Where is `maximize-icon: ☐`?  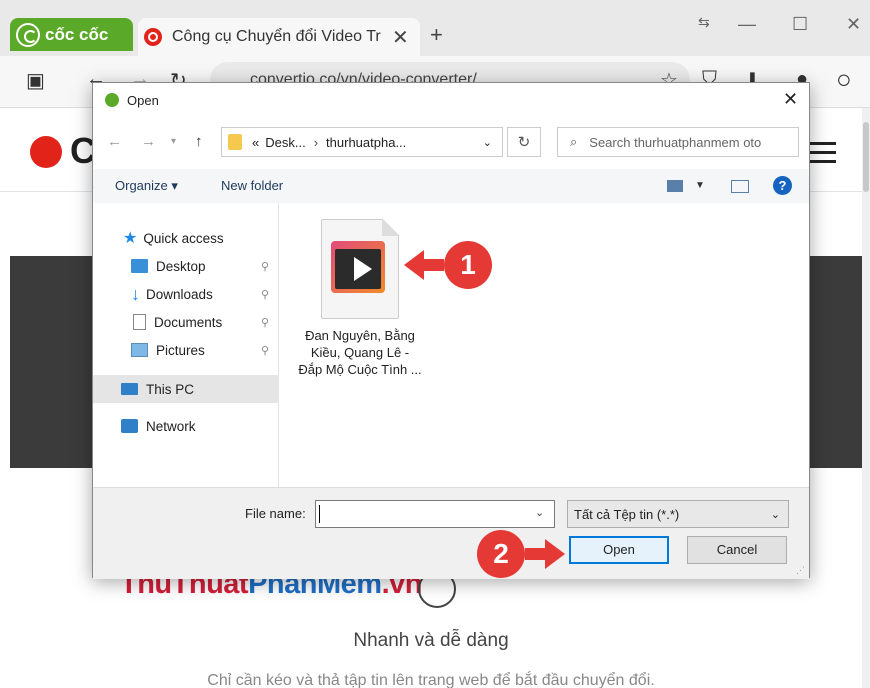 maximize-icon: ☐ is located at coordinates (800, 24).